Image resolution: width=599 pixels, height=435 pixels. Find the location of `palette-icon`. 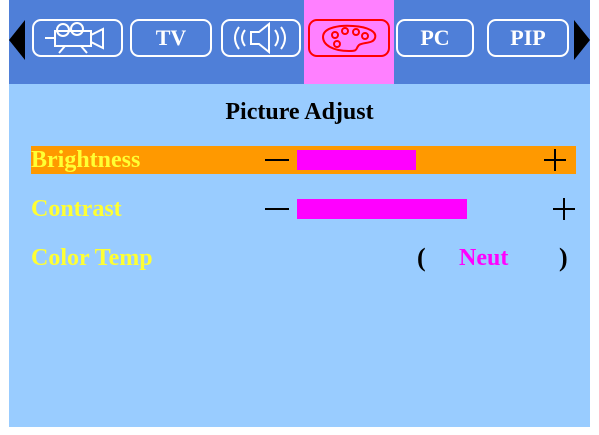

palette-icon is located at coordinates (349, 38).